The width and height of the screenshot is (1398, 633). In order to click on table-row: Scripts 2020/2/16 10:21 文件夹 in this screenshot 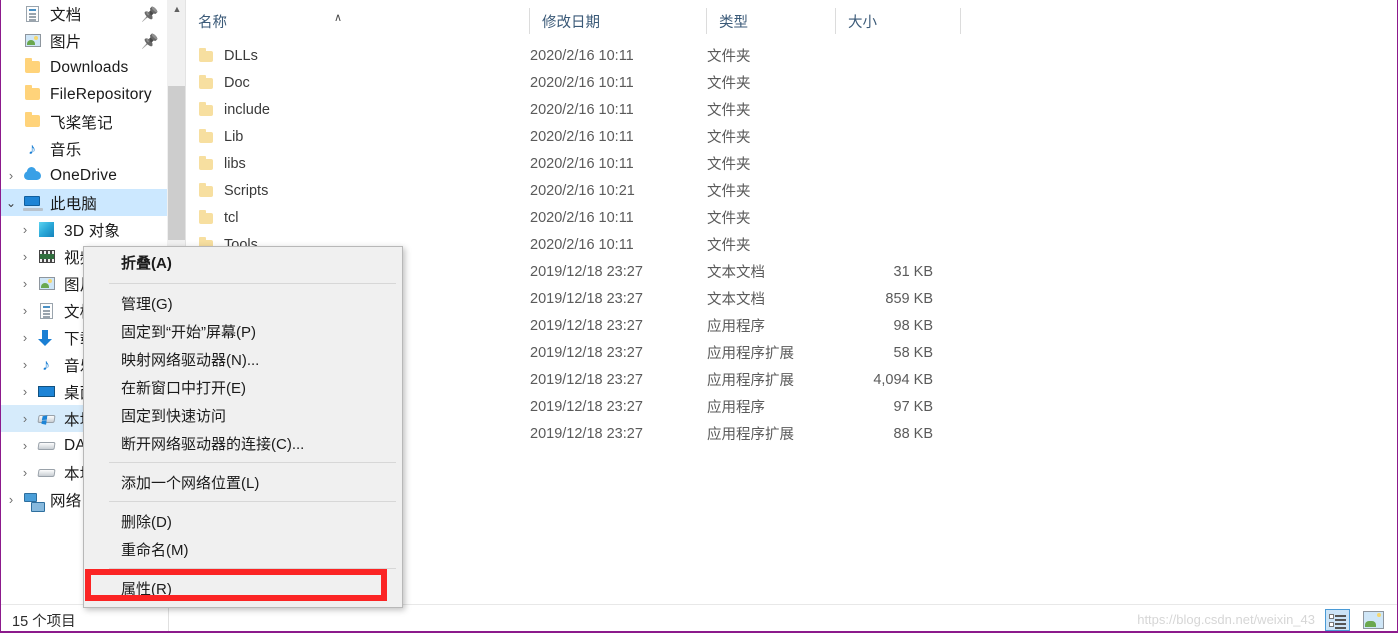, I will do `click(792, 190)`.